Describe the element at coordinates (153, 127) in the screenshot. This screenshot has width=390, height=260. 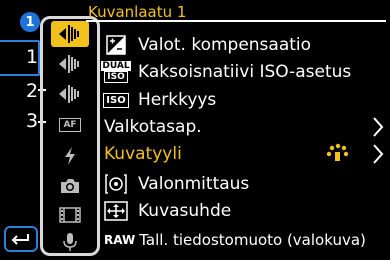
I see `menu-item-label: Valkotasap.` at that location.